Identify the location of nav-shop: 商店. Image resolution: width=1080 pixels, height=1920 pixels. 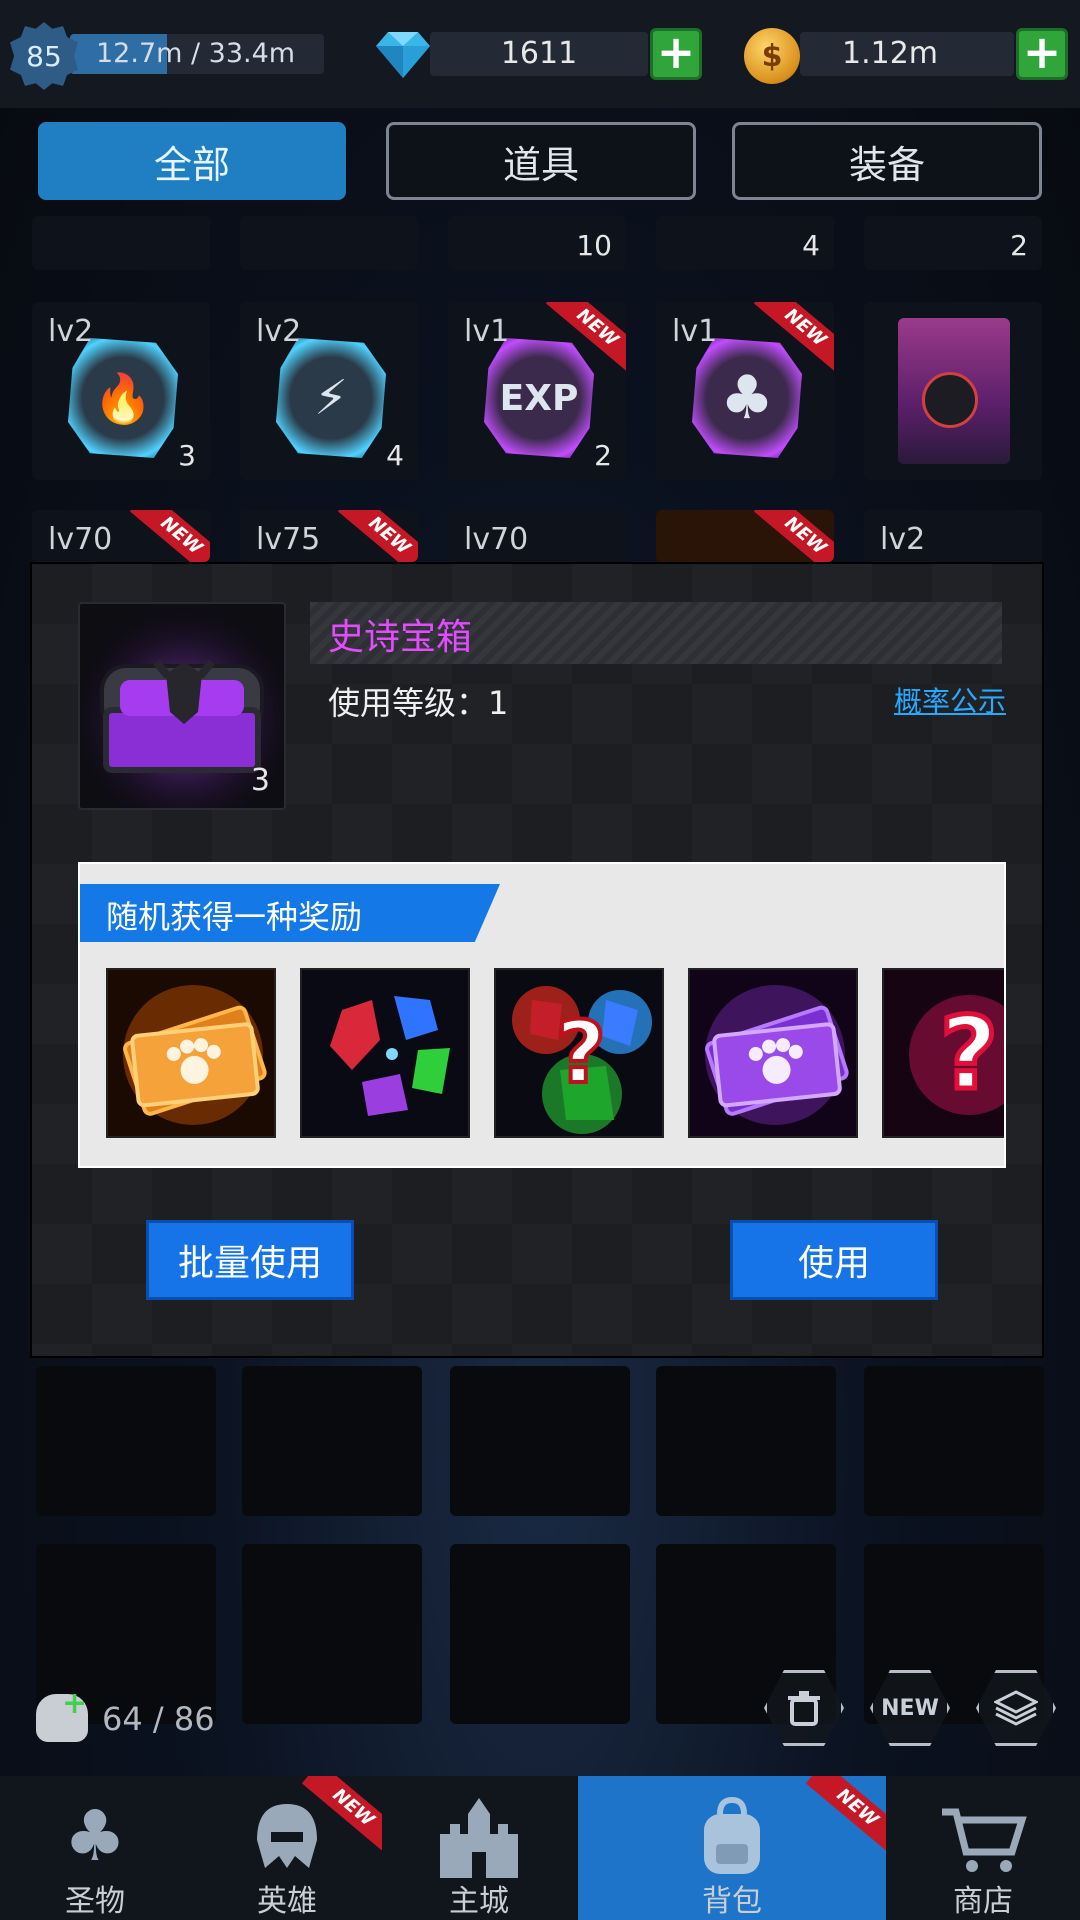
(983, 1848).